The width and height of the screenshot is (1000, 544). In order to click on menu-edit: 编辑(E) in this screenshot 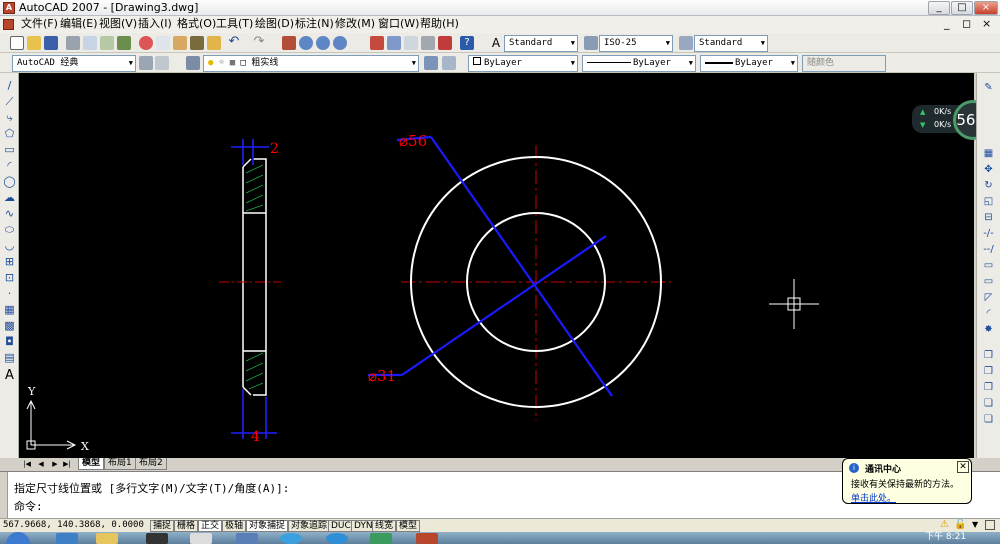, I will do `click(79, 24)`.